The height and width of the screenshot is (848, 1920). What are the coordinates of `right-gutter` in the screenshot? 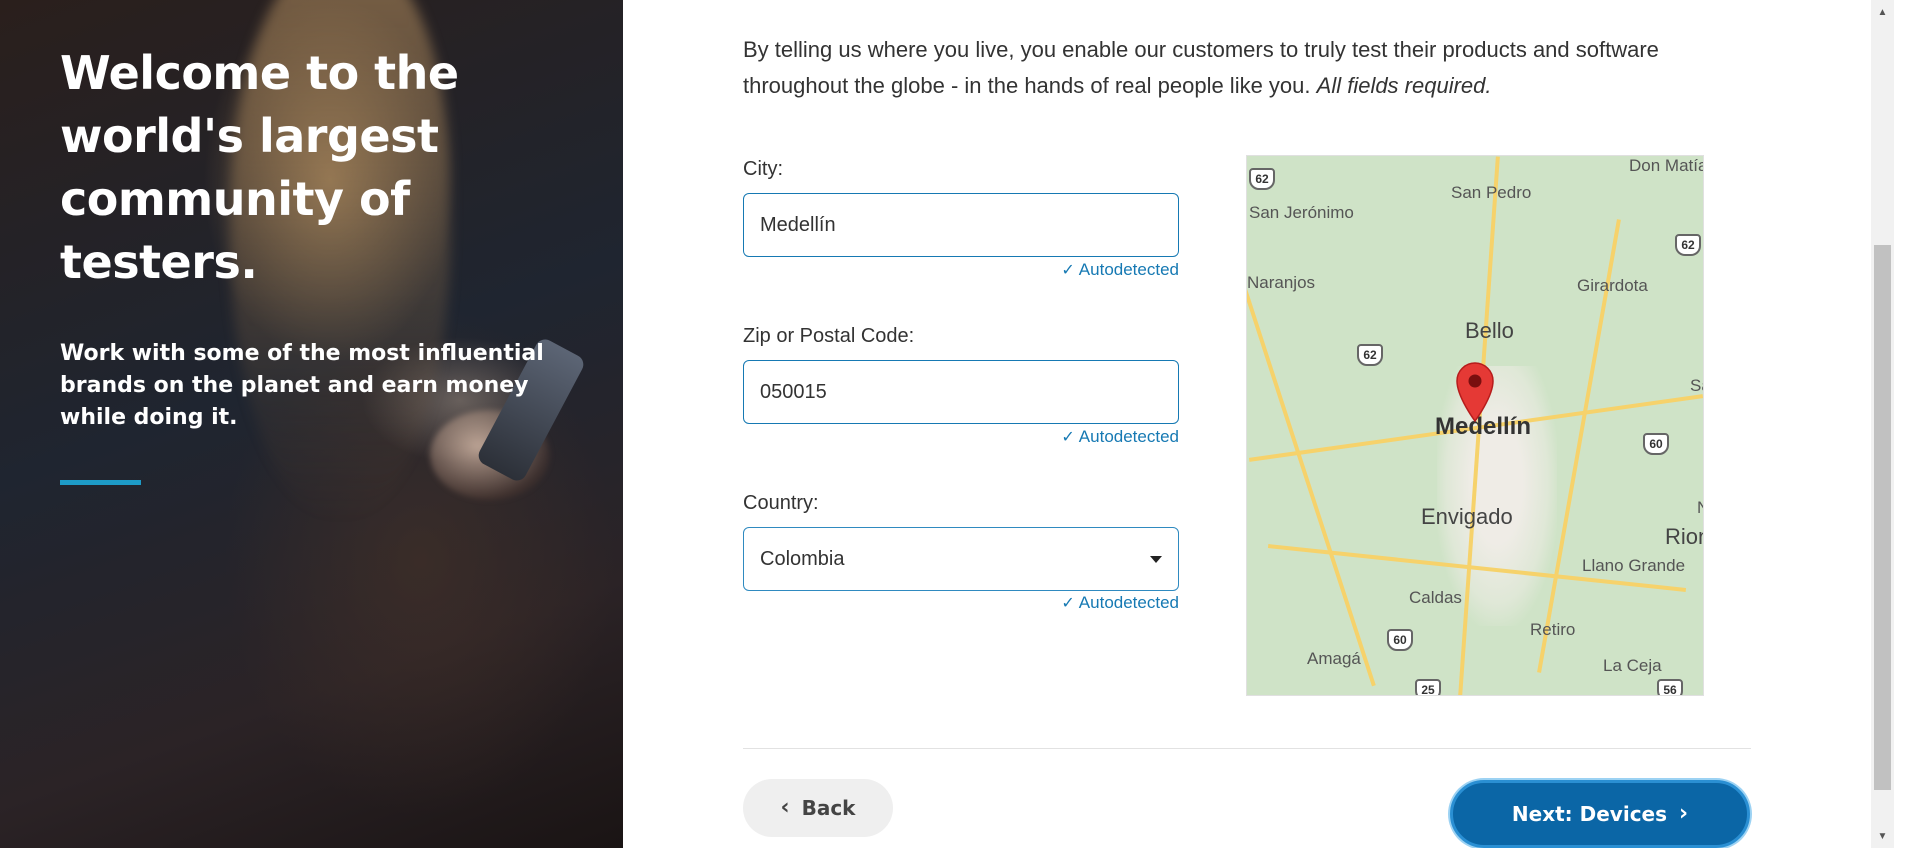 It's located at (1907, 424).